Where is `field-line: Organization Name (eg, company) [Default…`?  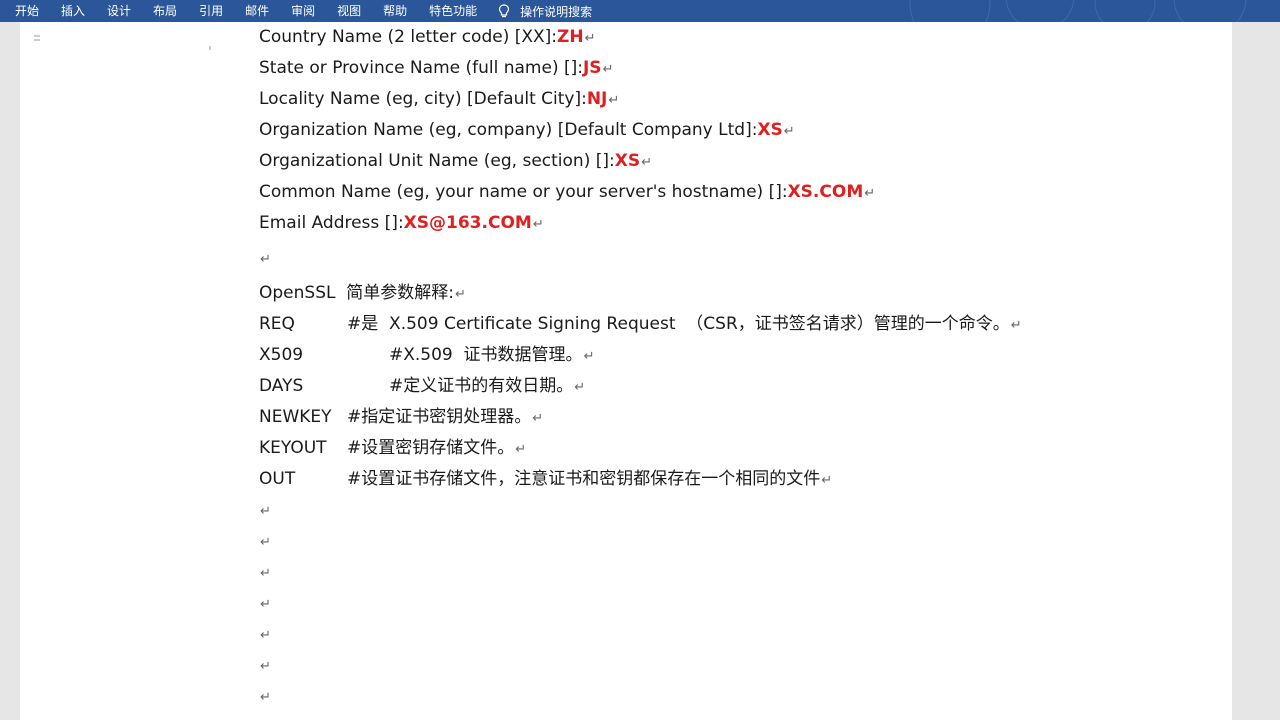
field-line: Organization Name (eg, company) [Default… is located at coordinates (739, 130).